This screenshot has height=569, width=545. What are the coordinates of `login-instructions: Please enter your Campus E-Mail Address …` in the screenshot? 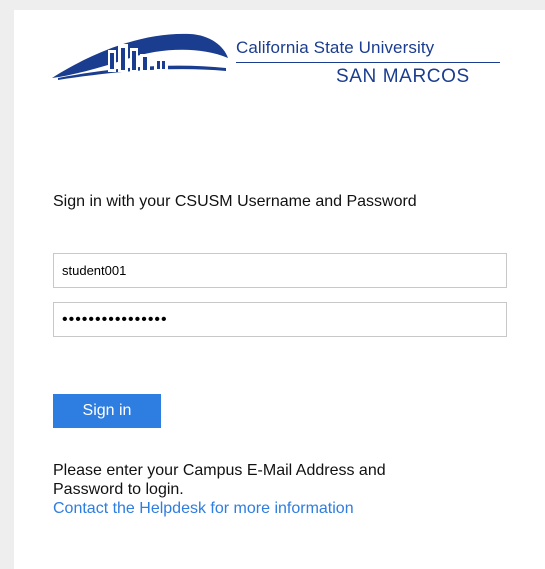 It's located at (273, 489).